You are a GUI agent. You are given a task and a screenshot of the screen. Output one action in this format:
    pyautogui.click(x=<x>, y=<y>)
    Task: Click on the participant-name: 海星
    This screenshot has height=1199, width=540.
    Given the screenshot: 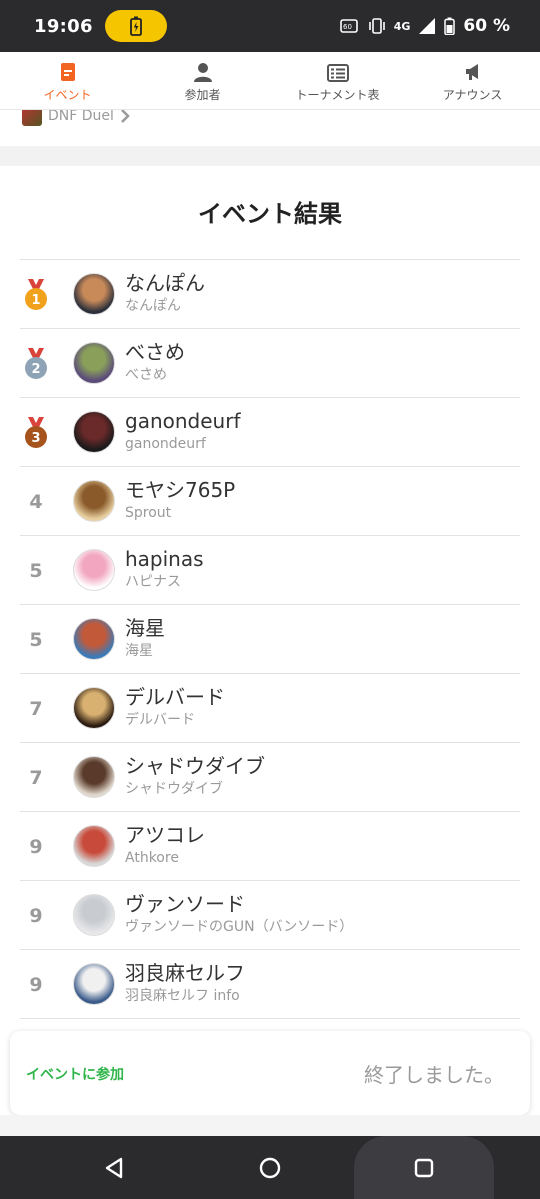 What is the action you would take?
    pyautogui.click(x=145, y=628)
    